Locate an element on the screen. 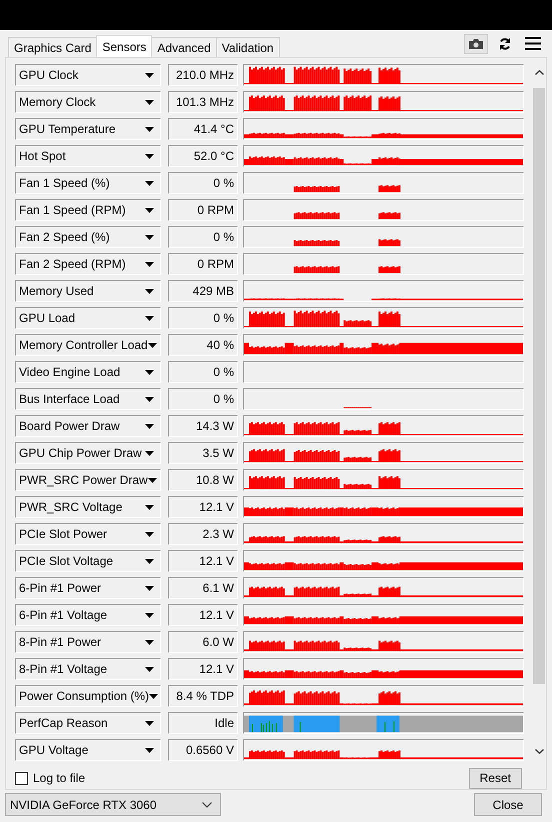  sensor-dropdown: Fan 1 Speed (RPM) is located at coordinates (88, 210).